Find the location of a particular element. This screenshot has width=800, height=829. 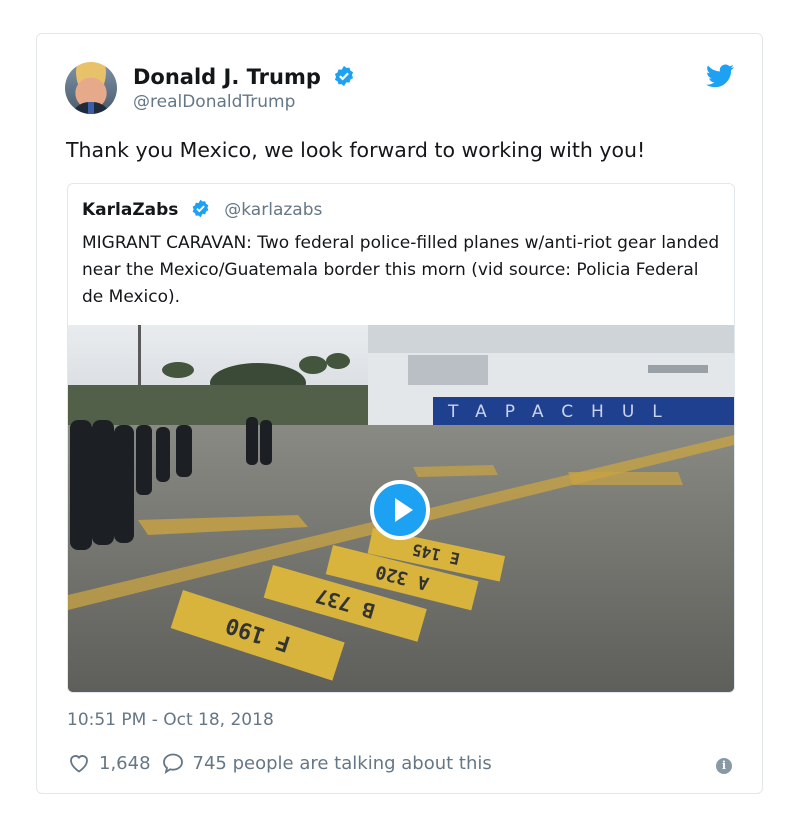

info-icon: i is located at coordinates (724, 766).